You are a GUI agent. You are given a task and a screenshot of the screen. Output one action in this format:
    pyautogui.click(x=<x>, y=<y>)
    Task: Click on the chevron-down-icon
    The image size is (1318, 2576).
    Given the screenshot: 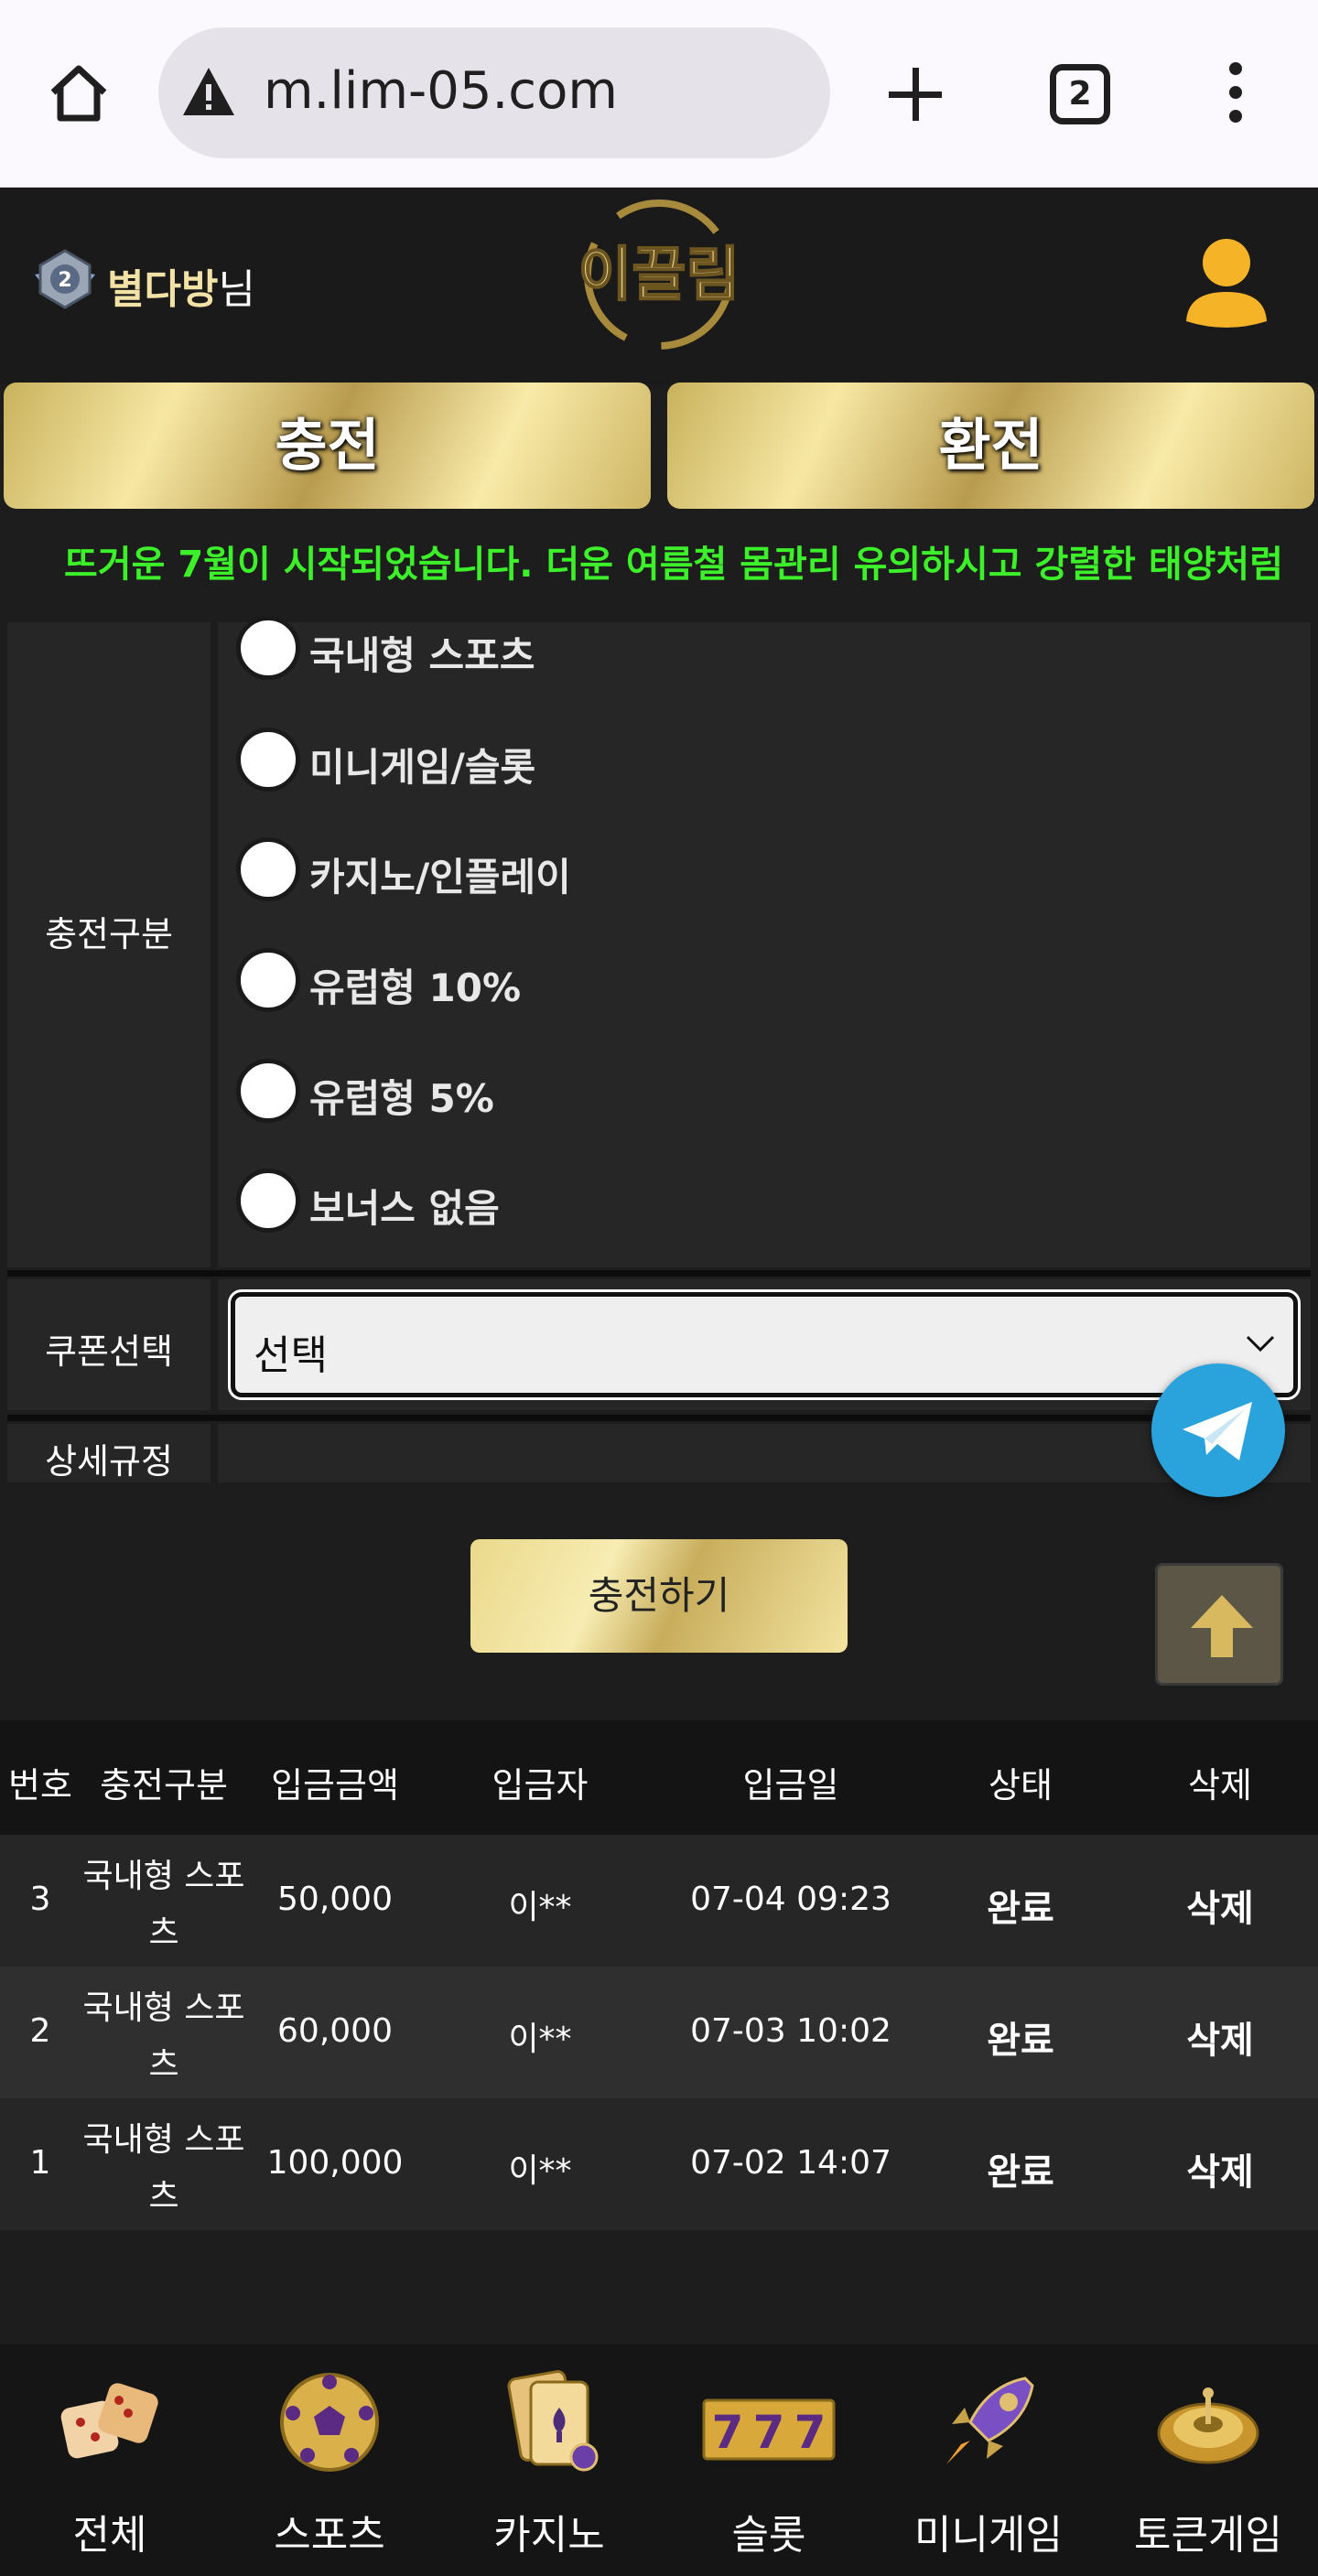 What is the action you would take?
    pyautogui.click(x=1260, y=1344)
    